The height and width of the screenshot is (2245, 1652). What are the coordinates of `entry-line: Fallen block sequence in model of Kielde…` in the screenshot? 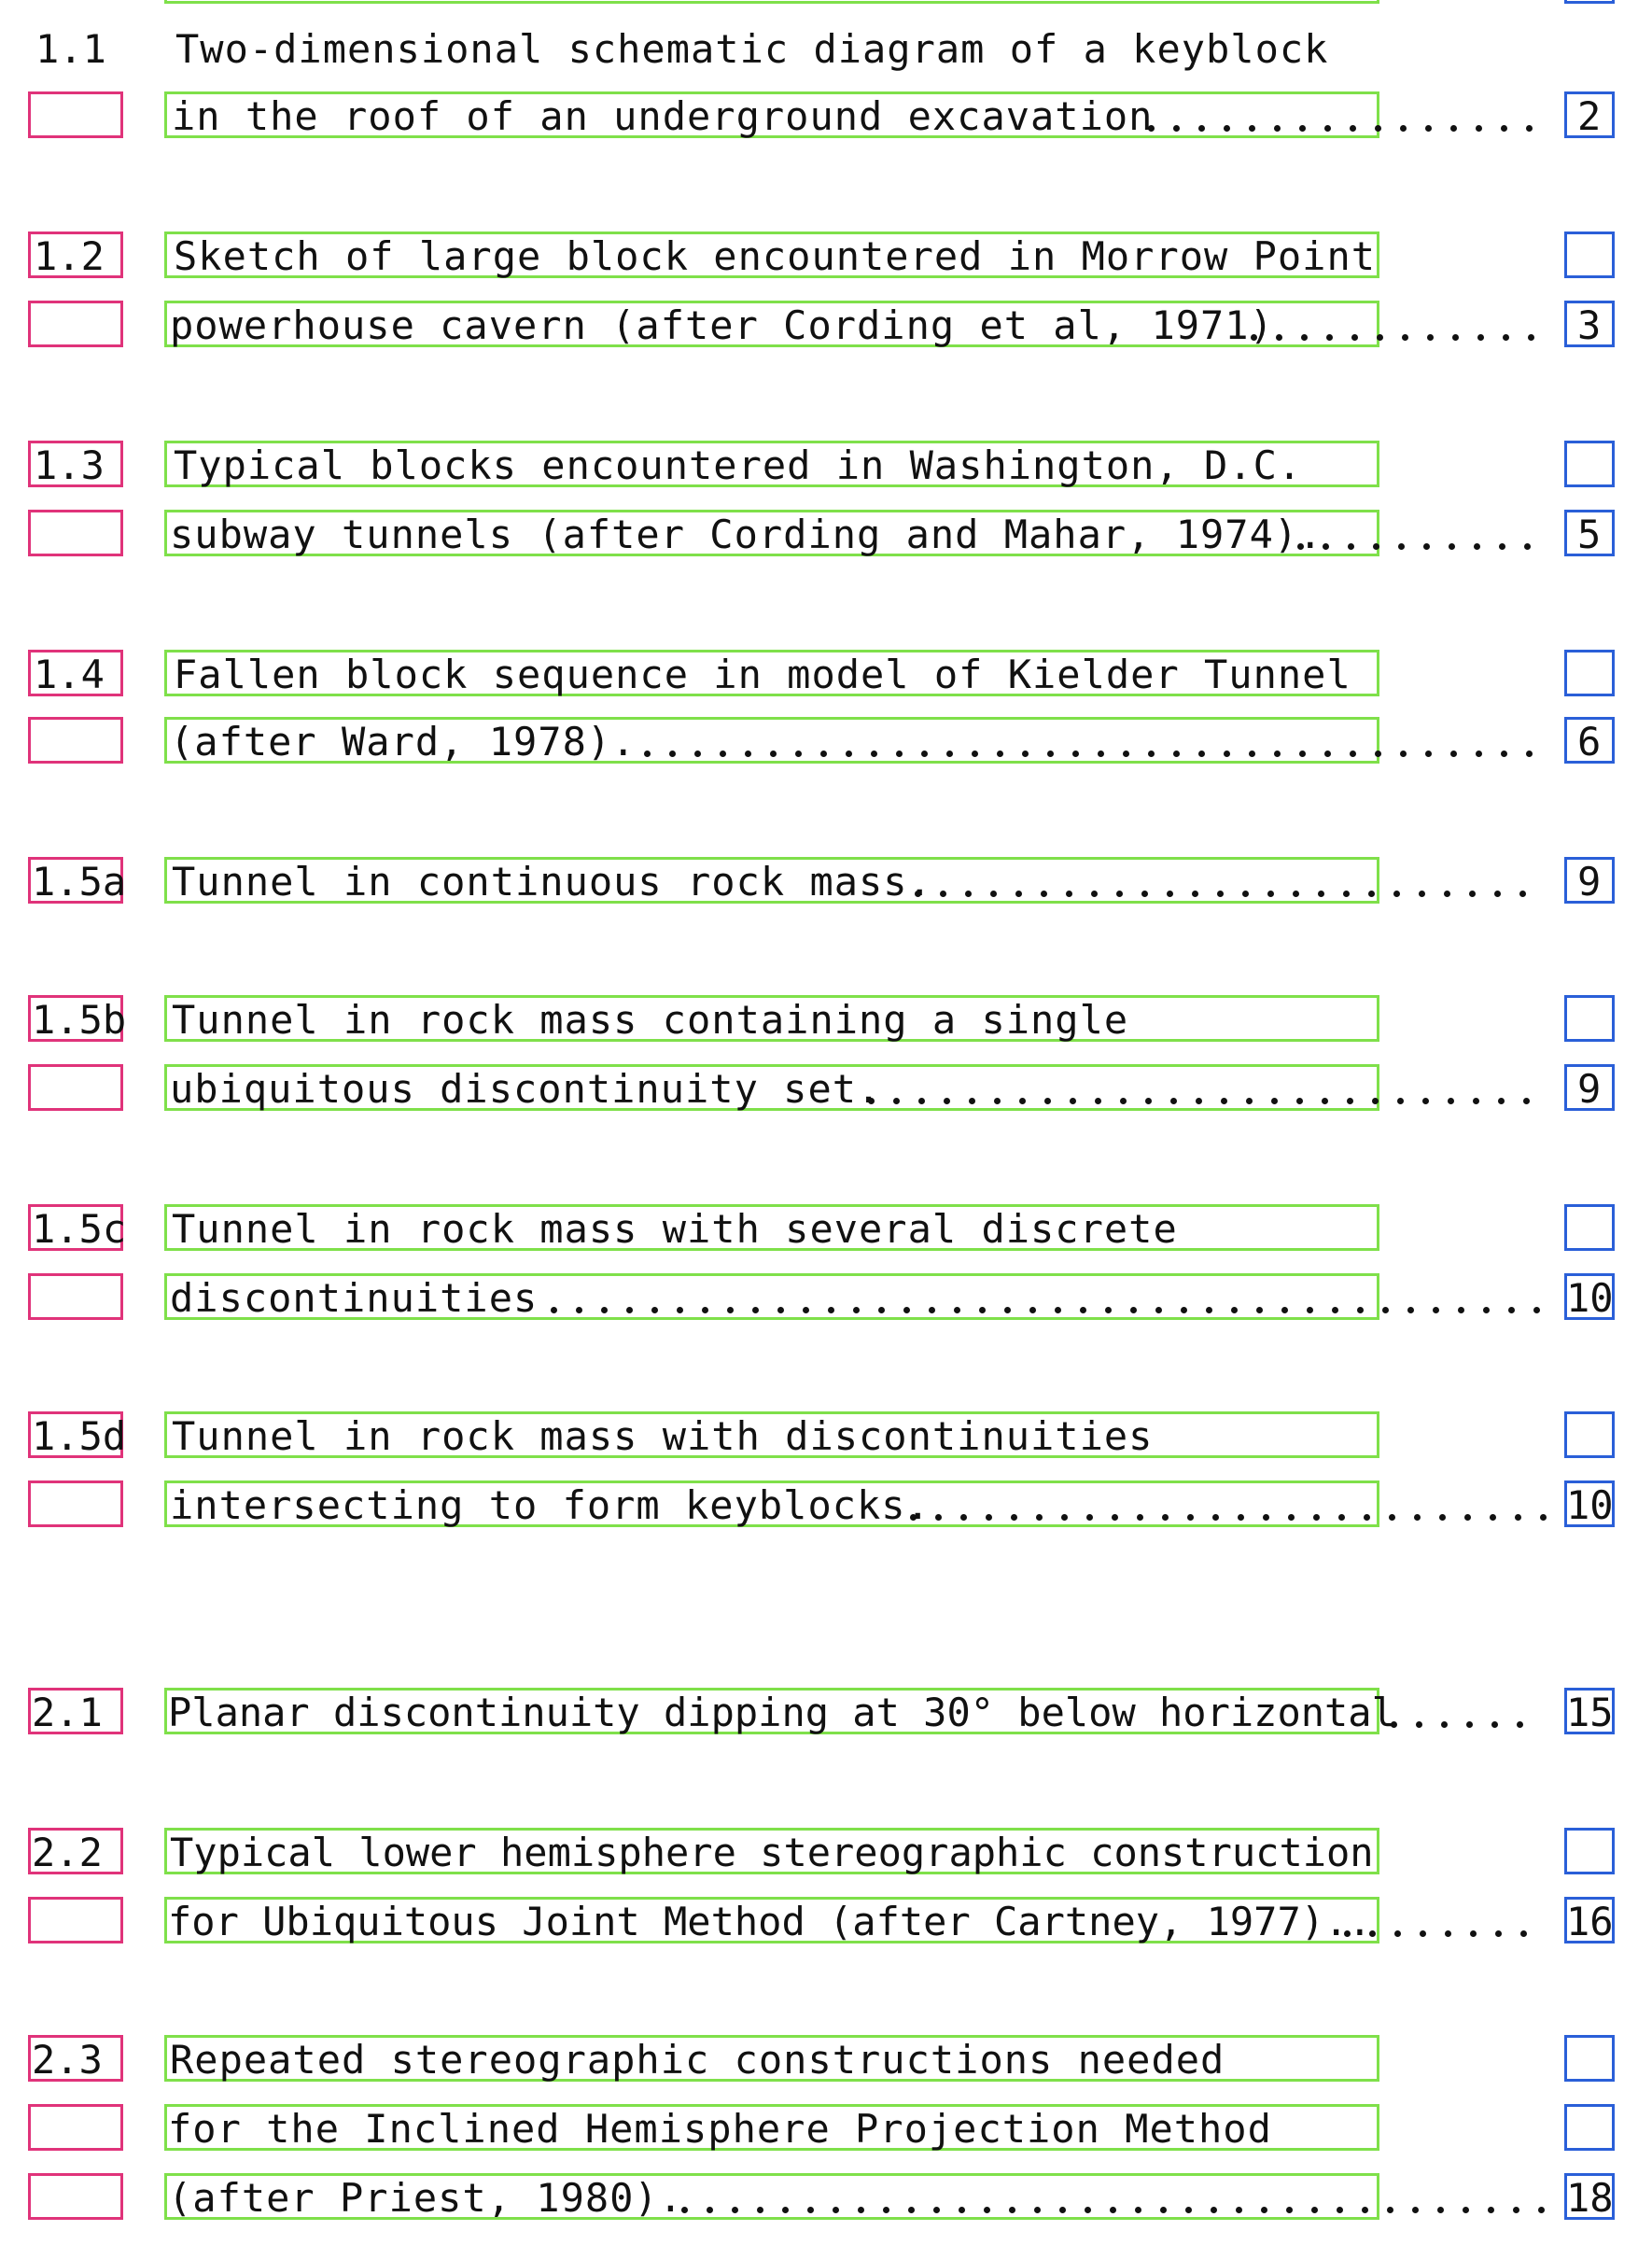 It's located at (762, 674).